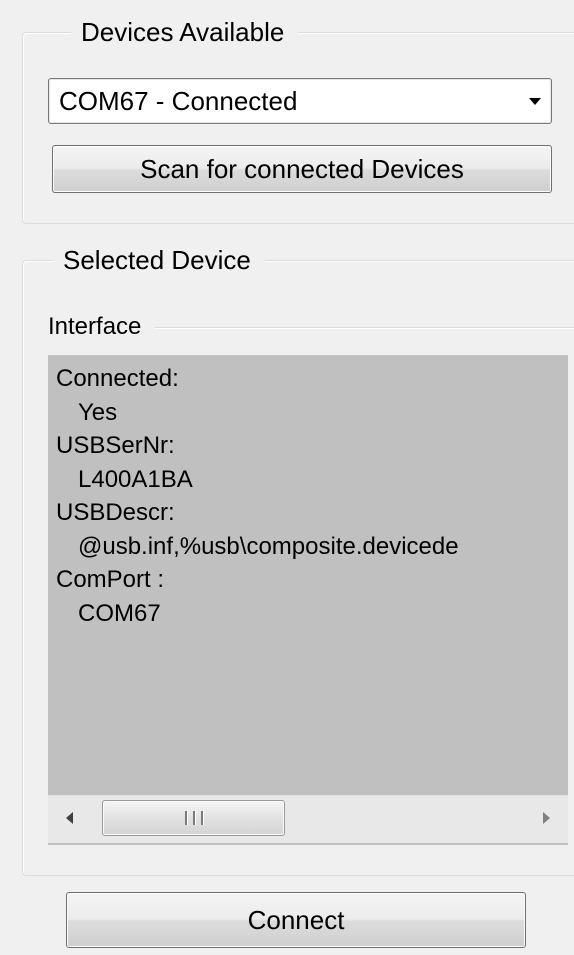 Image resolution: width=574 pixels, height=955 pixels. What do you see at coordinates (178, 101) in the screenshot?
I see `device-select-value: COM67 - Connected` at bounding box center [178, 101].